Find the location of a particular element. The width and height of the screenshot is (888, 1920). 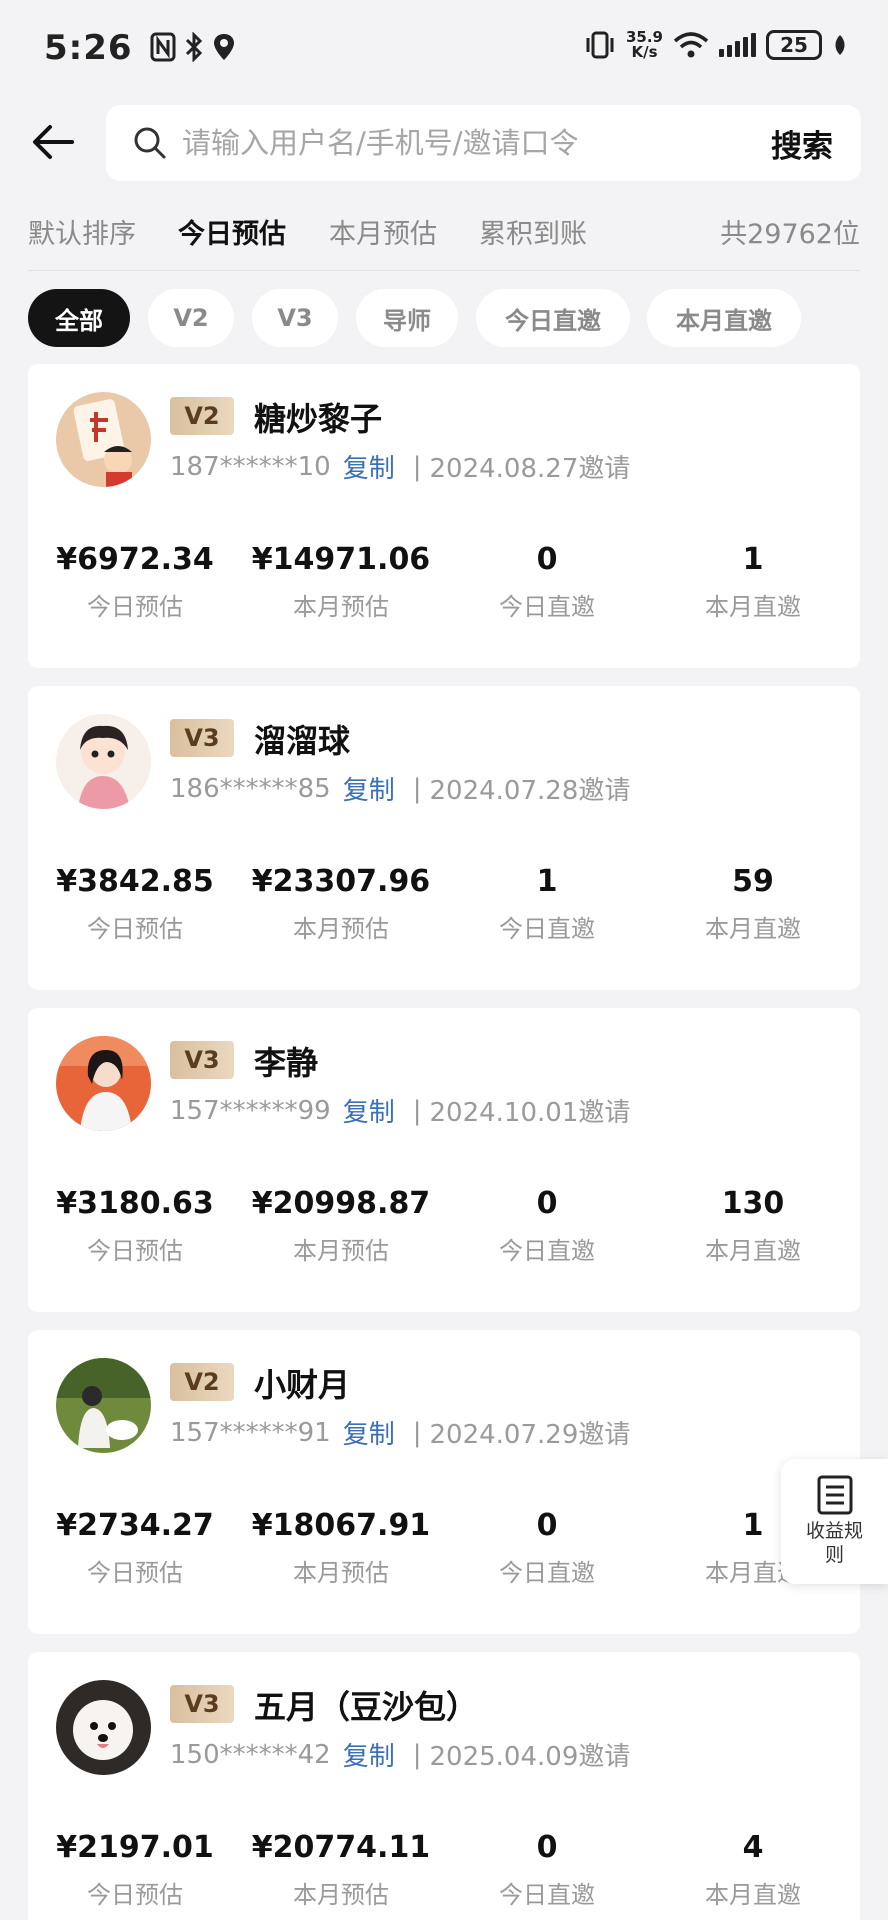

stat-value: 130 is located at coordinates (753, 1203).